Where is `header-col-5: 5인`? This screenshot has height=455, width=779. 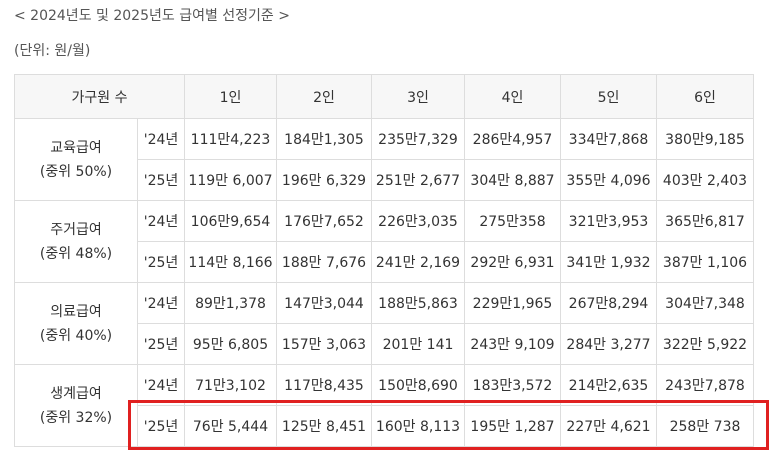 header-col-5: 5인 is located at coordinates (608, 96).